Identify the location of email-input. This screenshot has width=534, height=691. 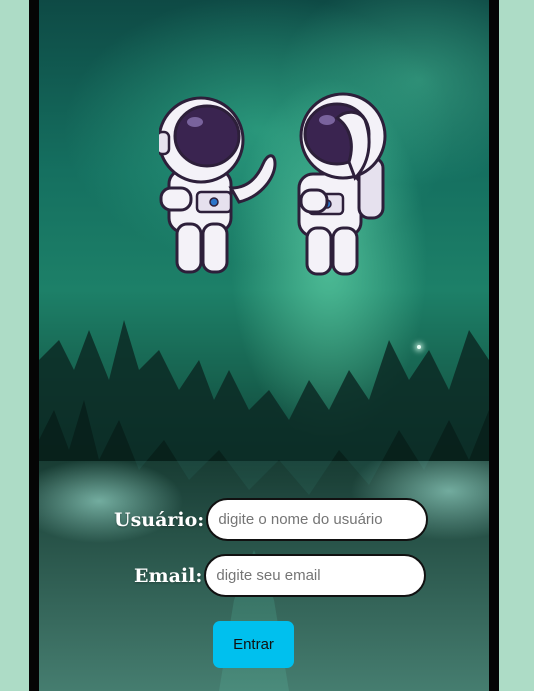
(315, 575).